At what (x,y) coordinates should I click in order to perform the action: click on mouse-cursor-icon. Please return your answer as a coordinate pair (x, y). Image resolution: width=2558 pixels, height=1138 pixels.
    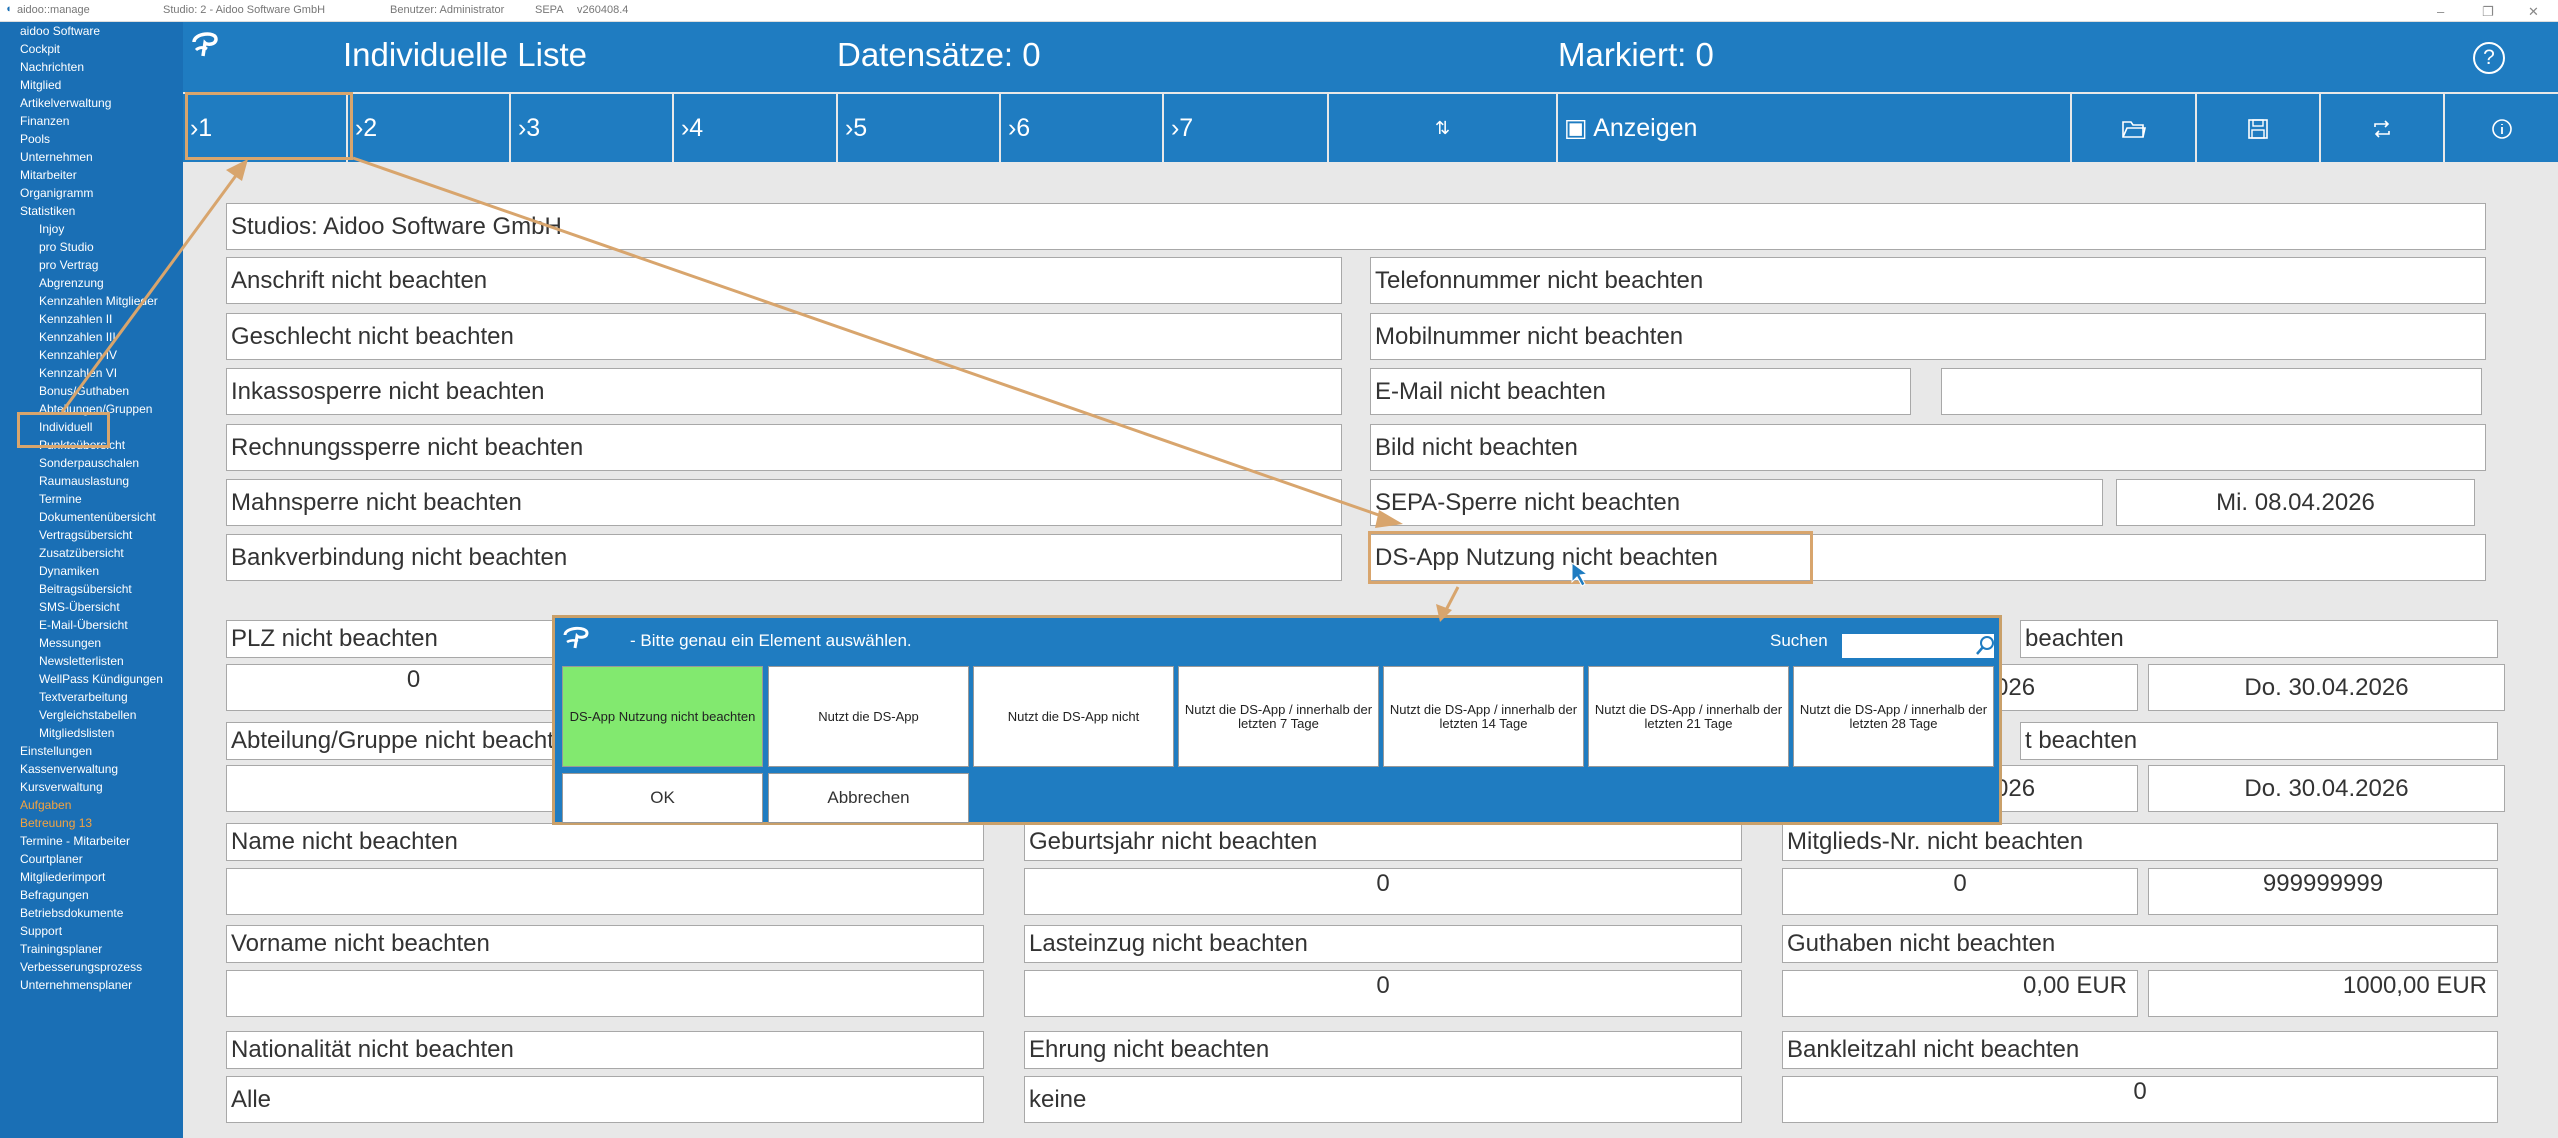
    Looking at the image, I should click on (1580, 574).